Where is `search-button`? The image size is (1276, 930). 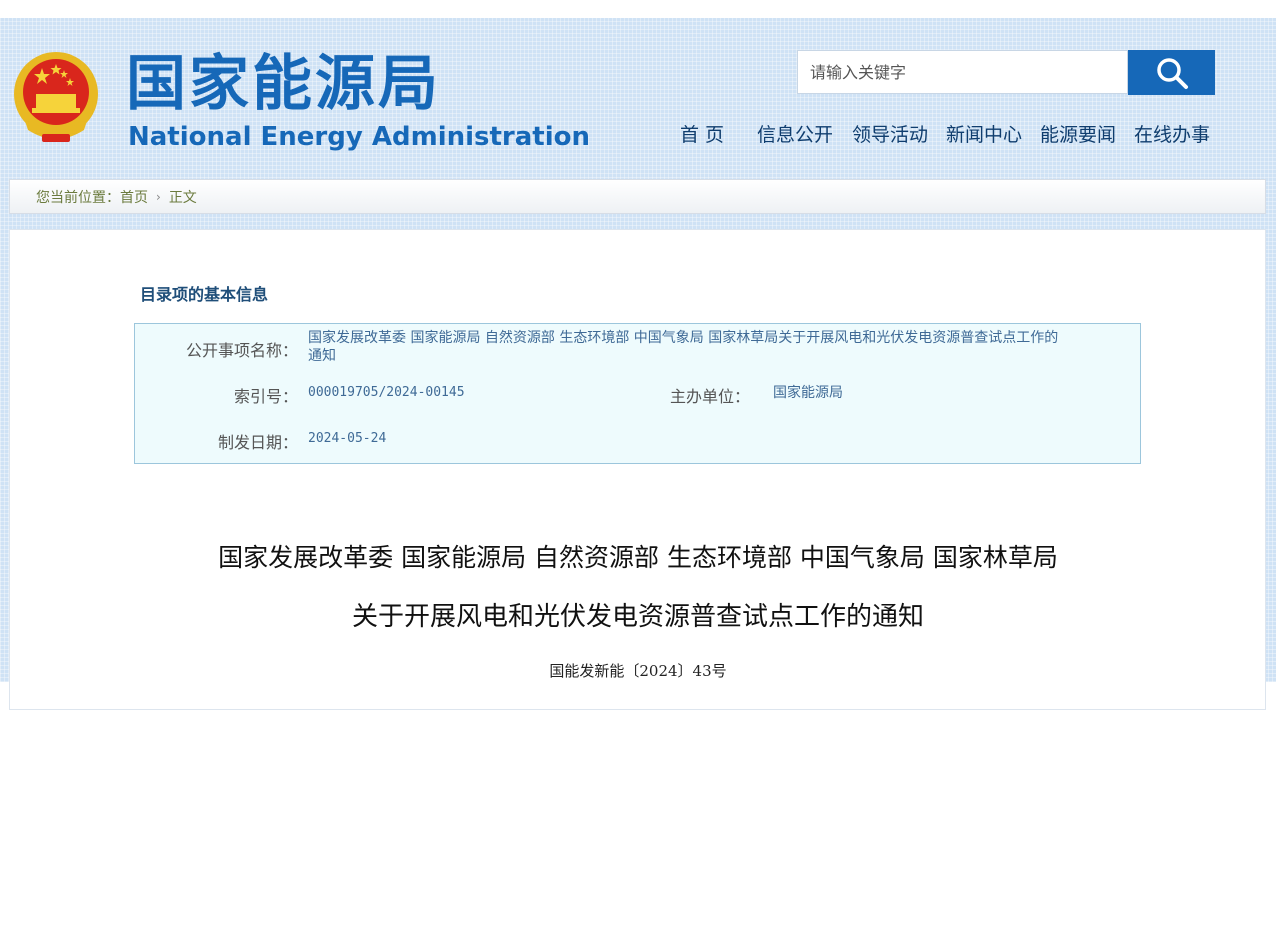
search-button is located at coordinates (1171, 72).